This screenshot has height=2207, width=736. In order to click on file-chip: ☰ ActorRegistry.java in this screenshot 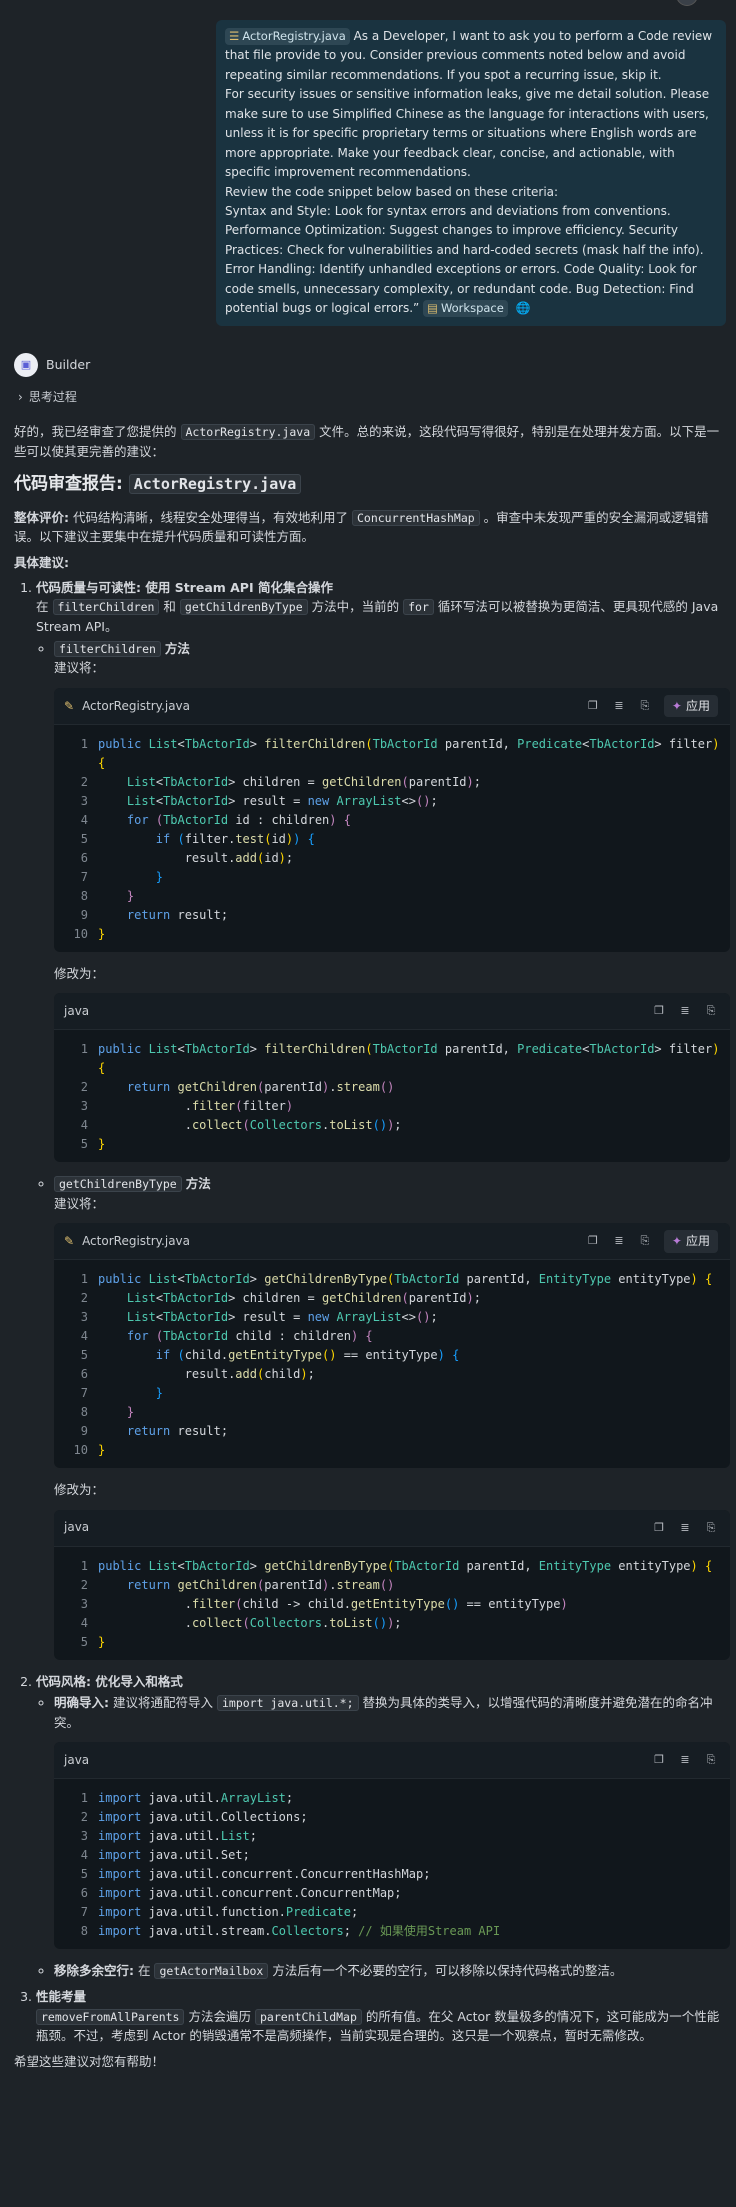, I will do `click(287, 36)`.